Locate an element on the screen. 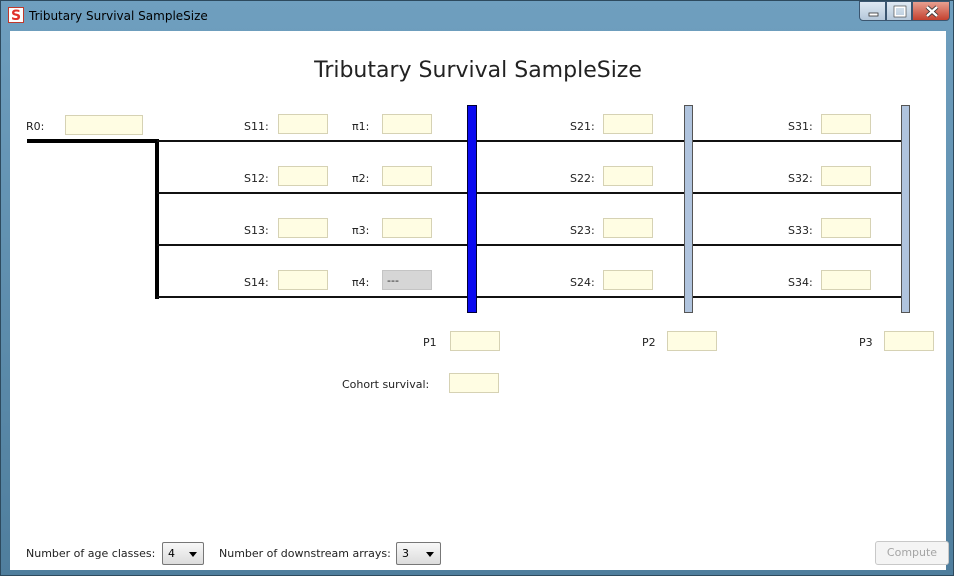  pi4-input: --- is located at coordinates (407, 280).